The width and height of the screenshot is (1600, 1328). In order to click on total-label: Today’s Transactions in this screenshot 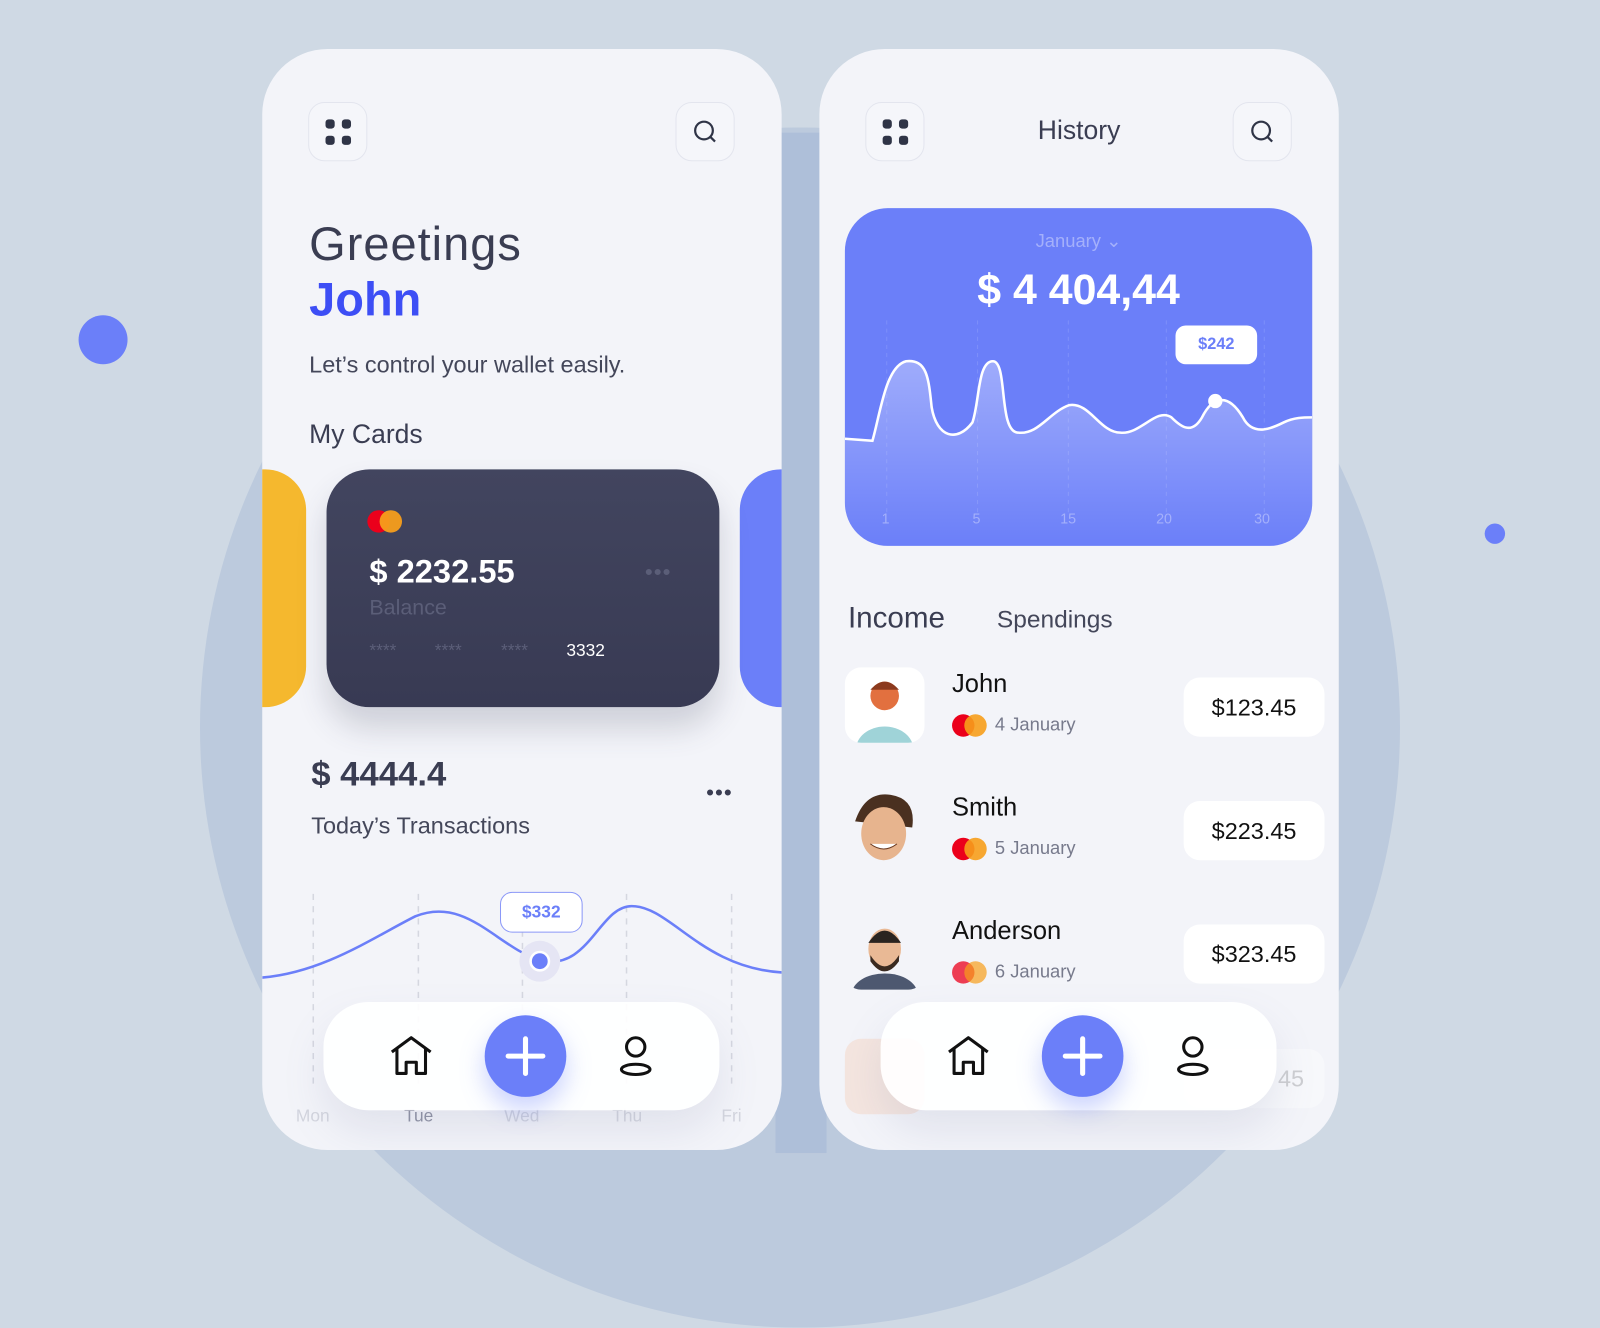, I will do `click(420, 825)`.